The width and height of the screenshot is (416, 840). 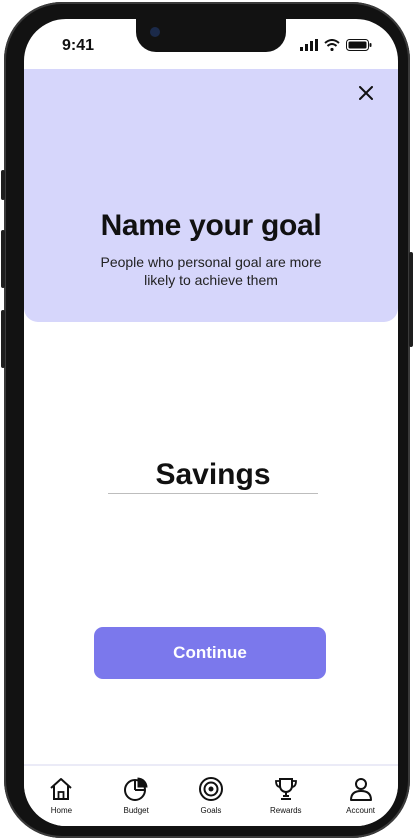 What do you see at coordinates (211, 810) in the screenshot?
I see `tab-label: Goals` at bounding box center [211, 810].